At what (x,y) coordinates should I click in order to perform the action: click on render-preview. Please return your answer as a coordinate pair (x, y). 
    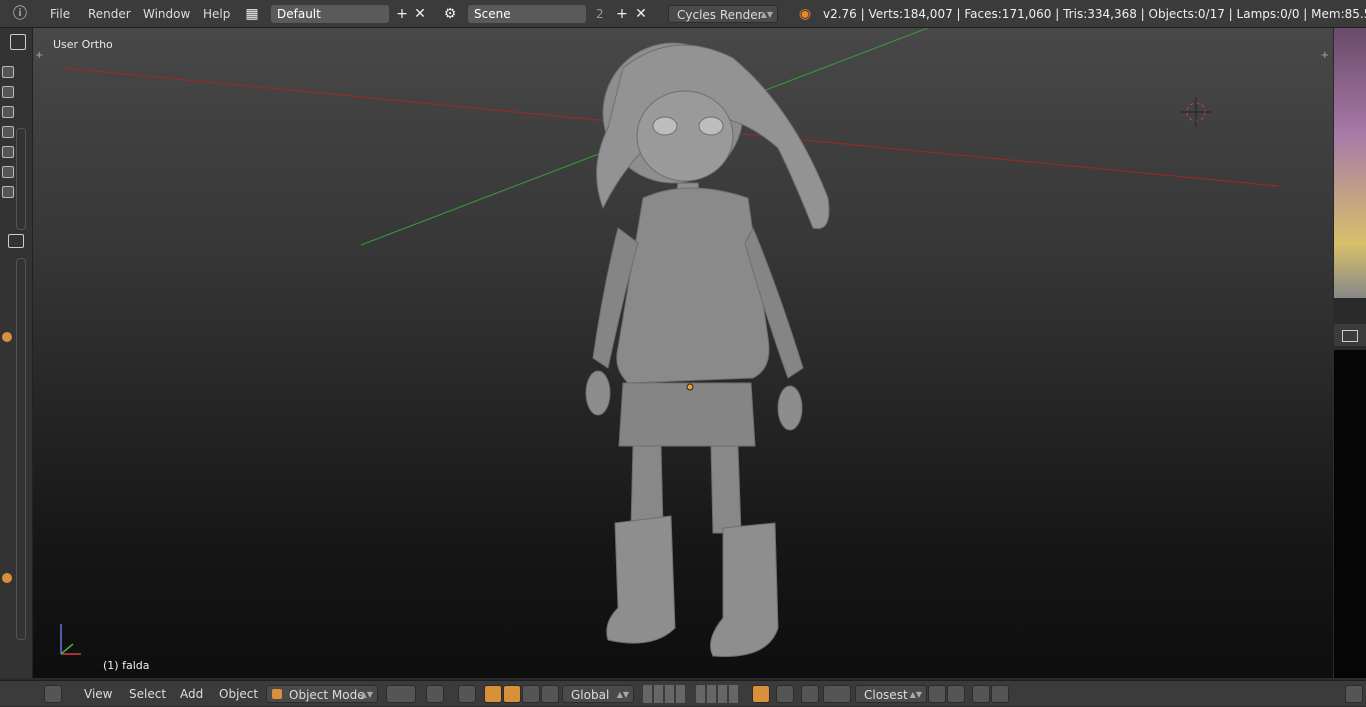
    Looking at the image, I should click on (1350, 514).